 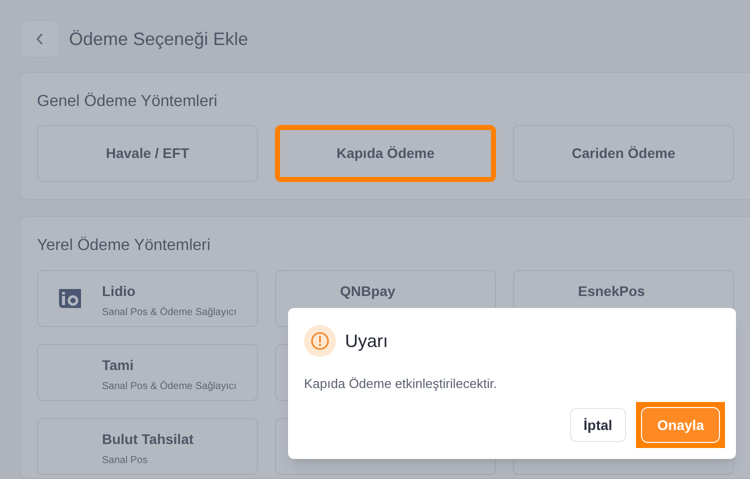 What do you see at coordinates (680, 425) in the screenshot?
I see `confirm-button: Onayla` at bounding box center [680, 425].